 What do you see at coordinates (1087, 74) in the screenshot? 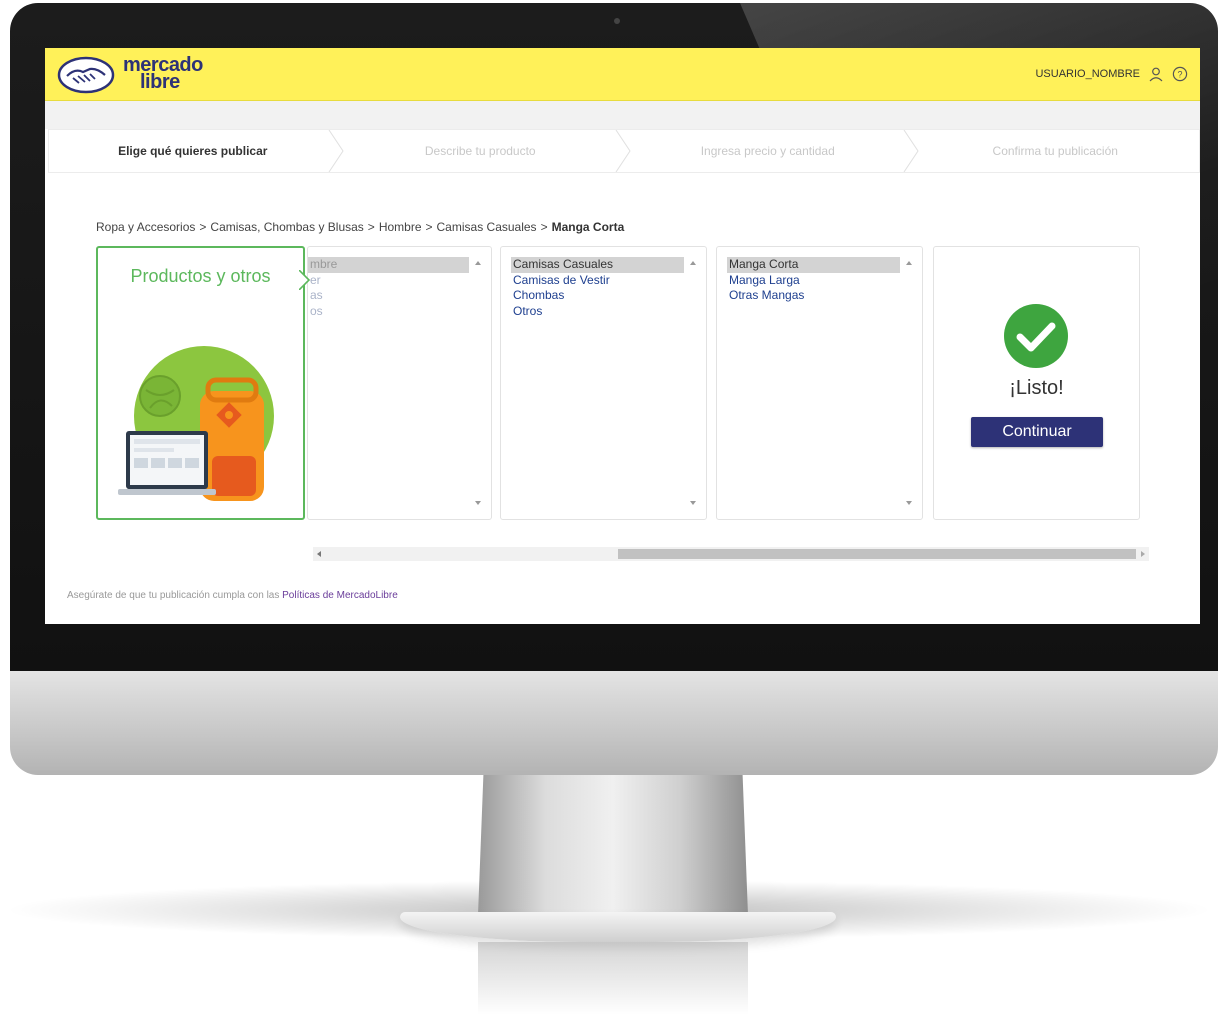
I see `username-label: USUARIO_NOMBRE` at bounding box center [1087, 74].